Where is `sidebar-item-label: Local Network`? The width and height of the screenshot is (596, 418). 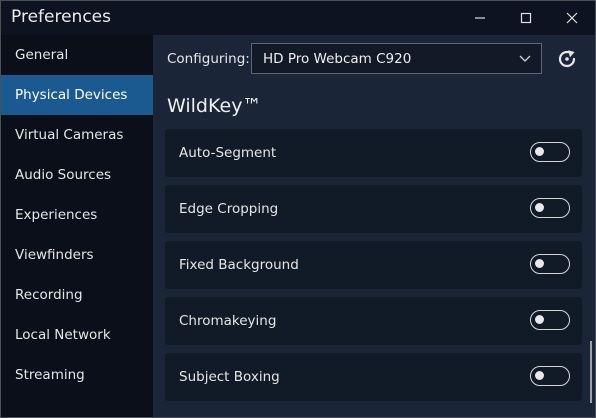
sidebar-item-label: Local Network is located at coordinates (63, 335).